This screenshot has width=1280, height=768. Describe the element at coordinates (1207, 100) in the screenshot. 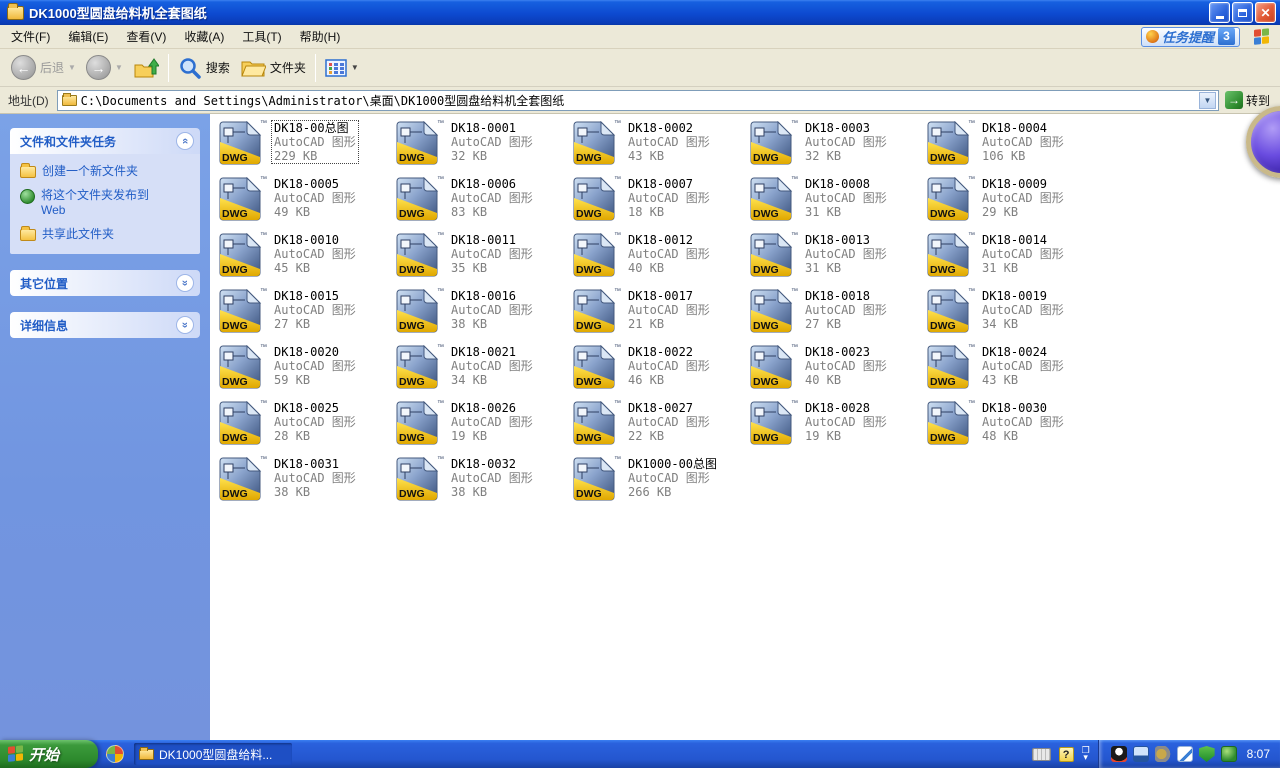

I see `address-dropdown-button: ▼` at that location.